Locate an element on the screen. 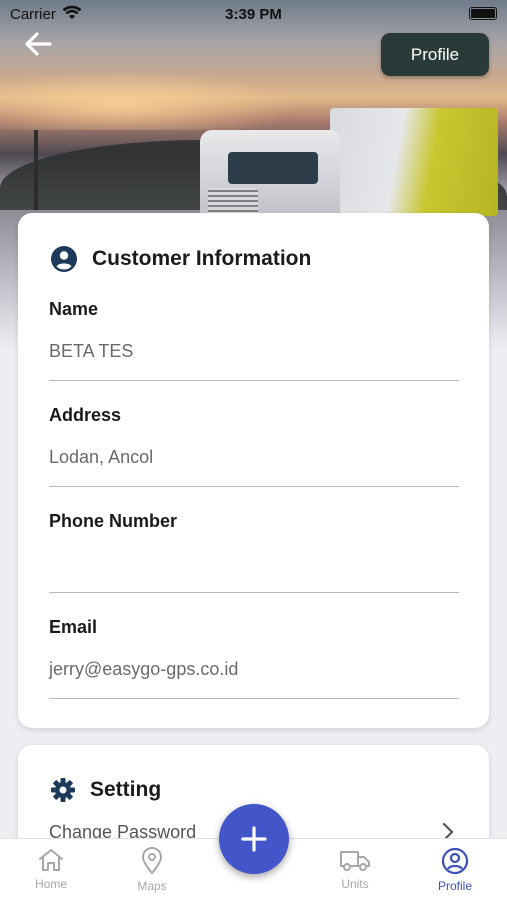 Image resolution: width=507 pixels, height=900 pixels. customer-information-title: Customer Information is located at coordinates (202, 258).